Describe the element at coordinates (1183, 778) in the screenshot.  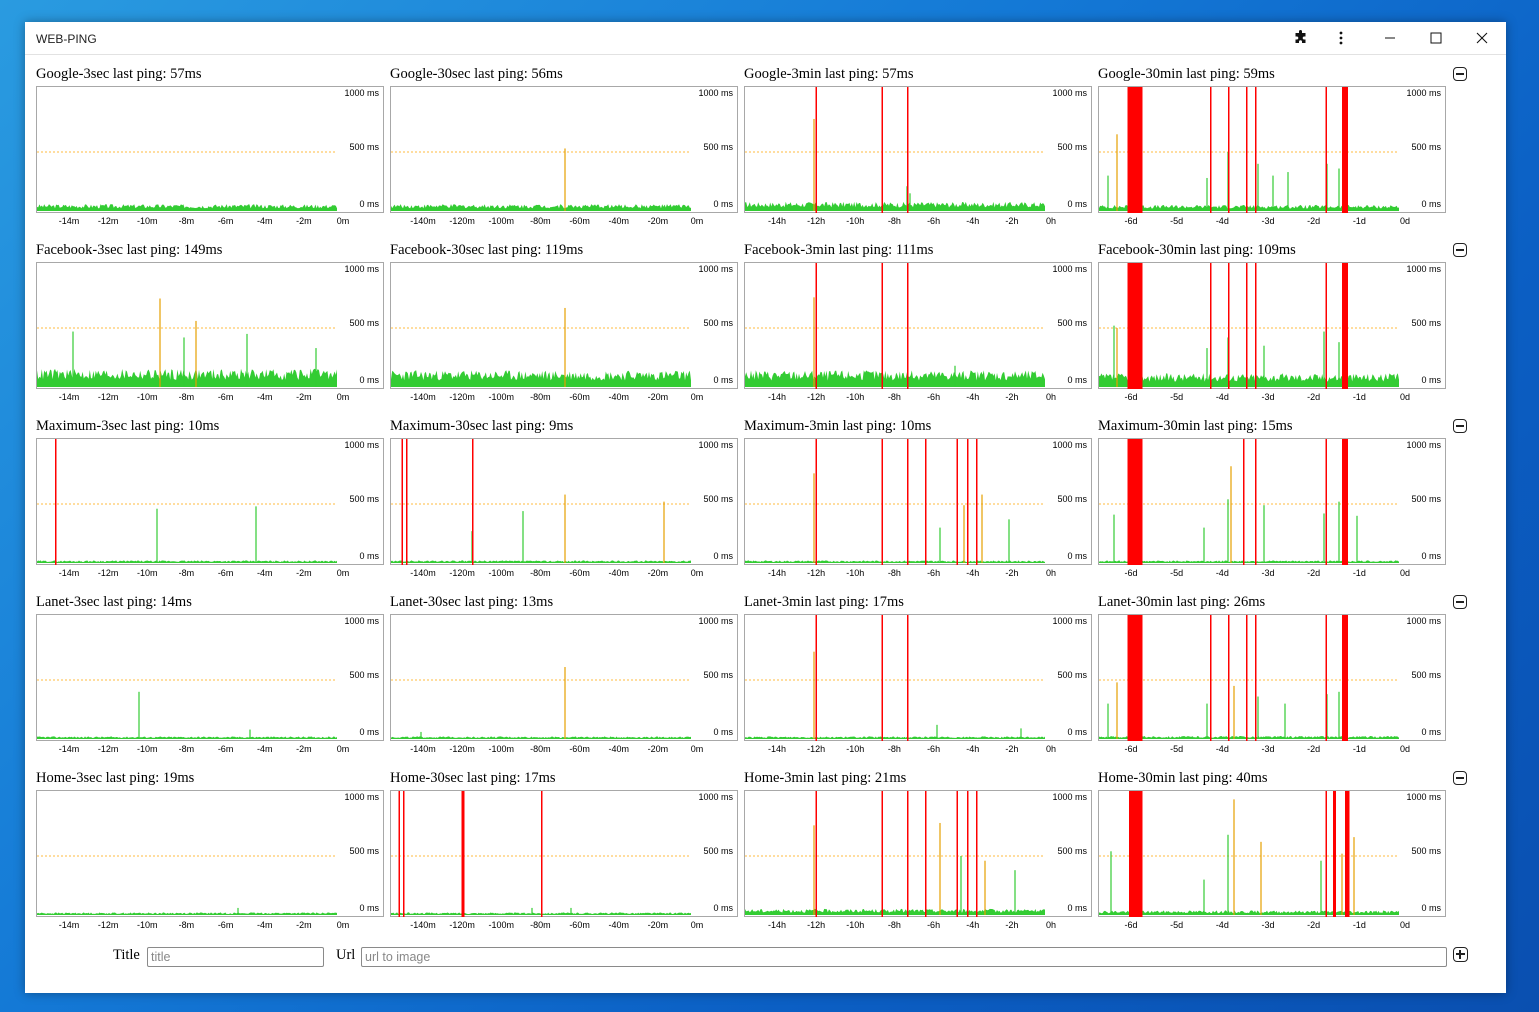
I see `chart-title-home-30min: Home-30min last ping: 40ms` at that location.